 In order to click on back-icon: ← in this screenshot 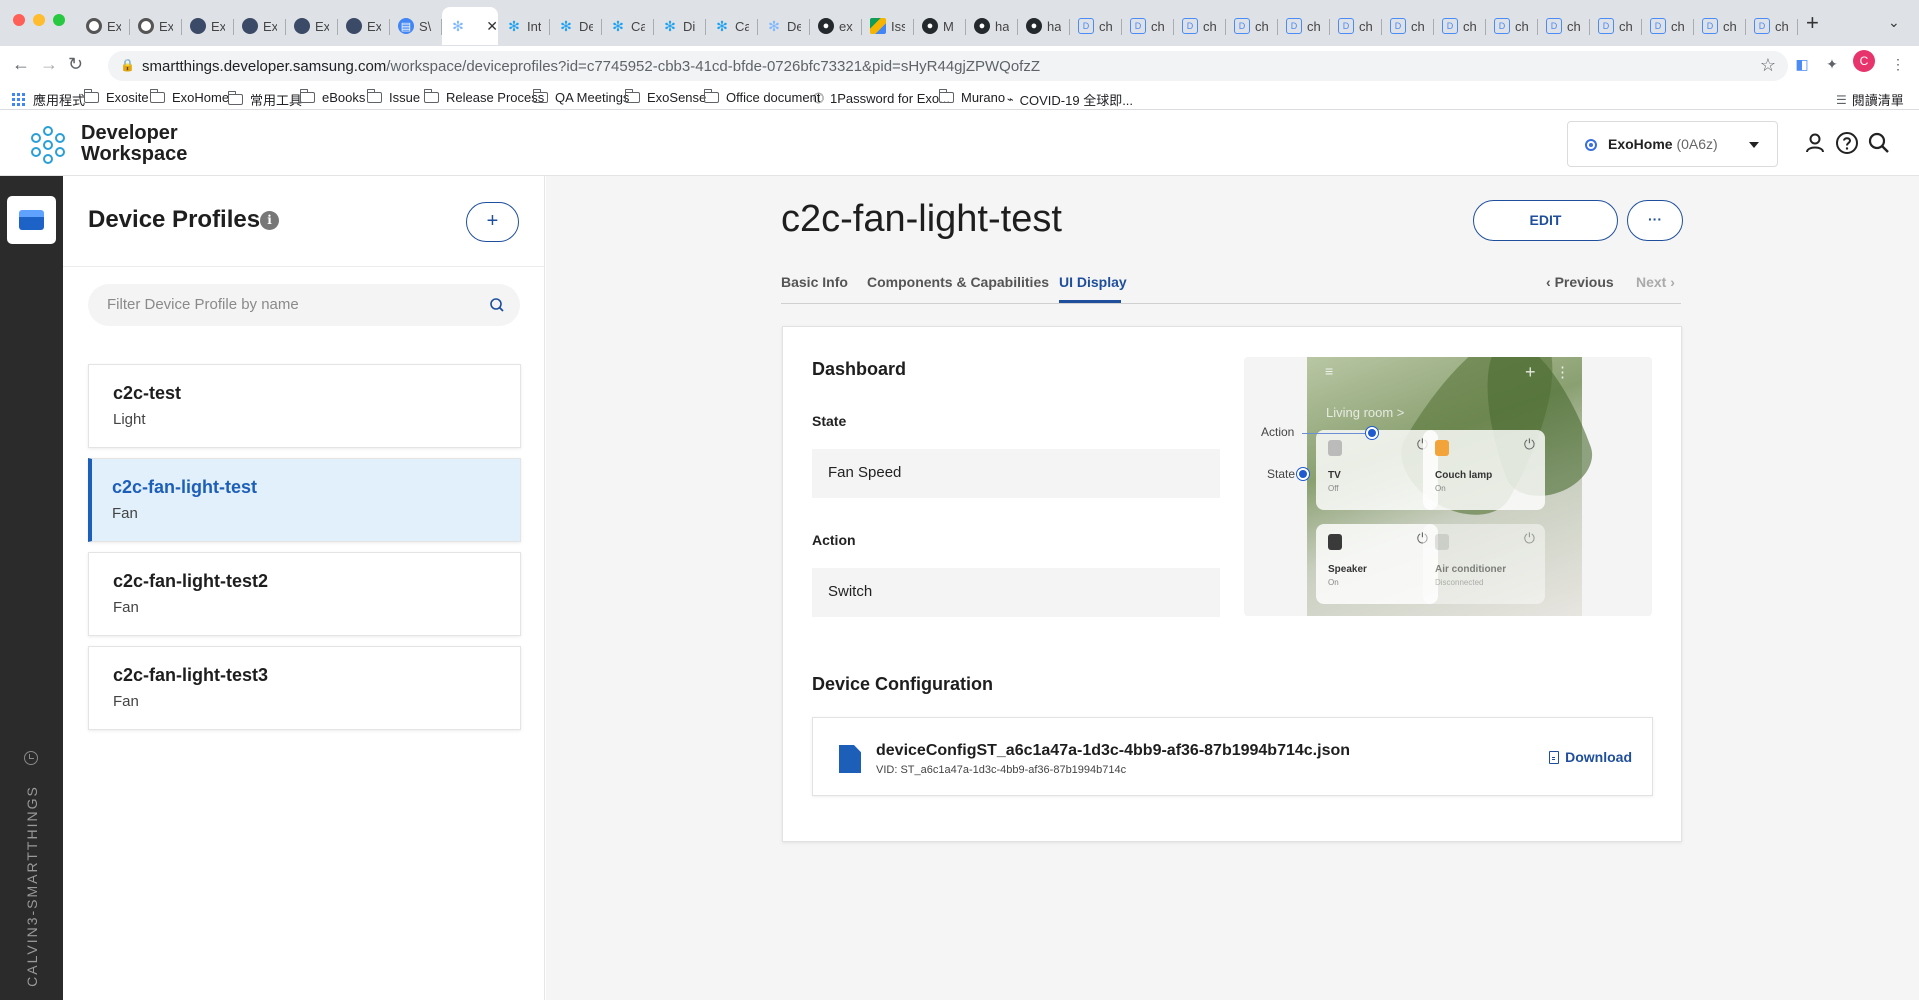, I will do `click(21, 64)`.